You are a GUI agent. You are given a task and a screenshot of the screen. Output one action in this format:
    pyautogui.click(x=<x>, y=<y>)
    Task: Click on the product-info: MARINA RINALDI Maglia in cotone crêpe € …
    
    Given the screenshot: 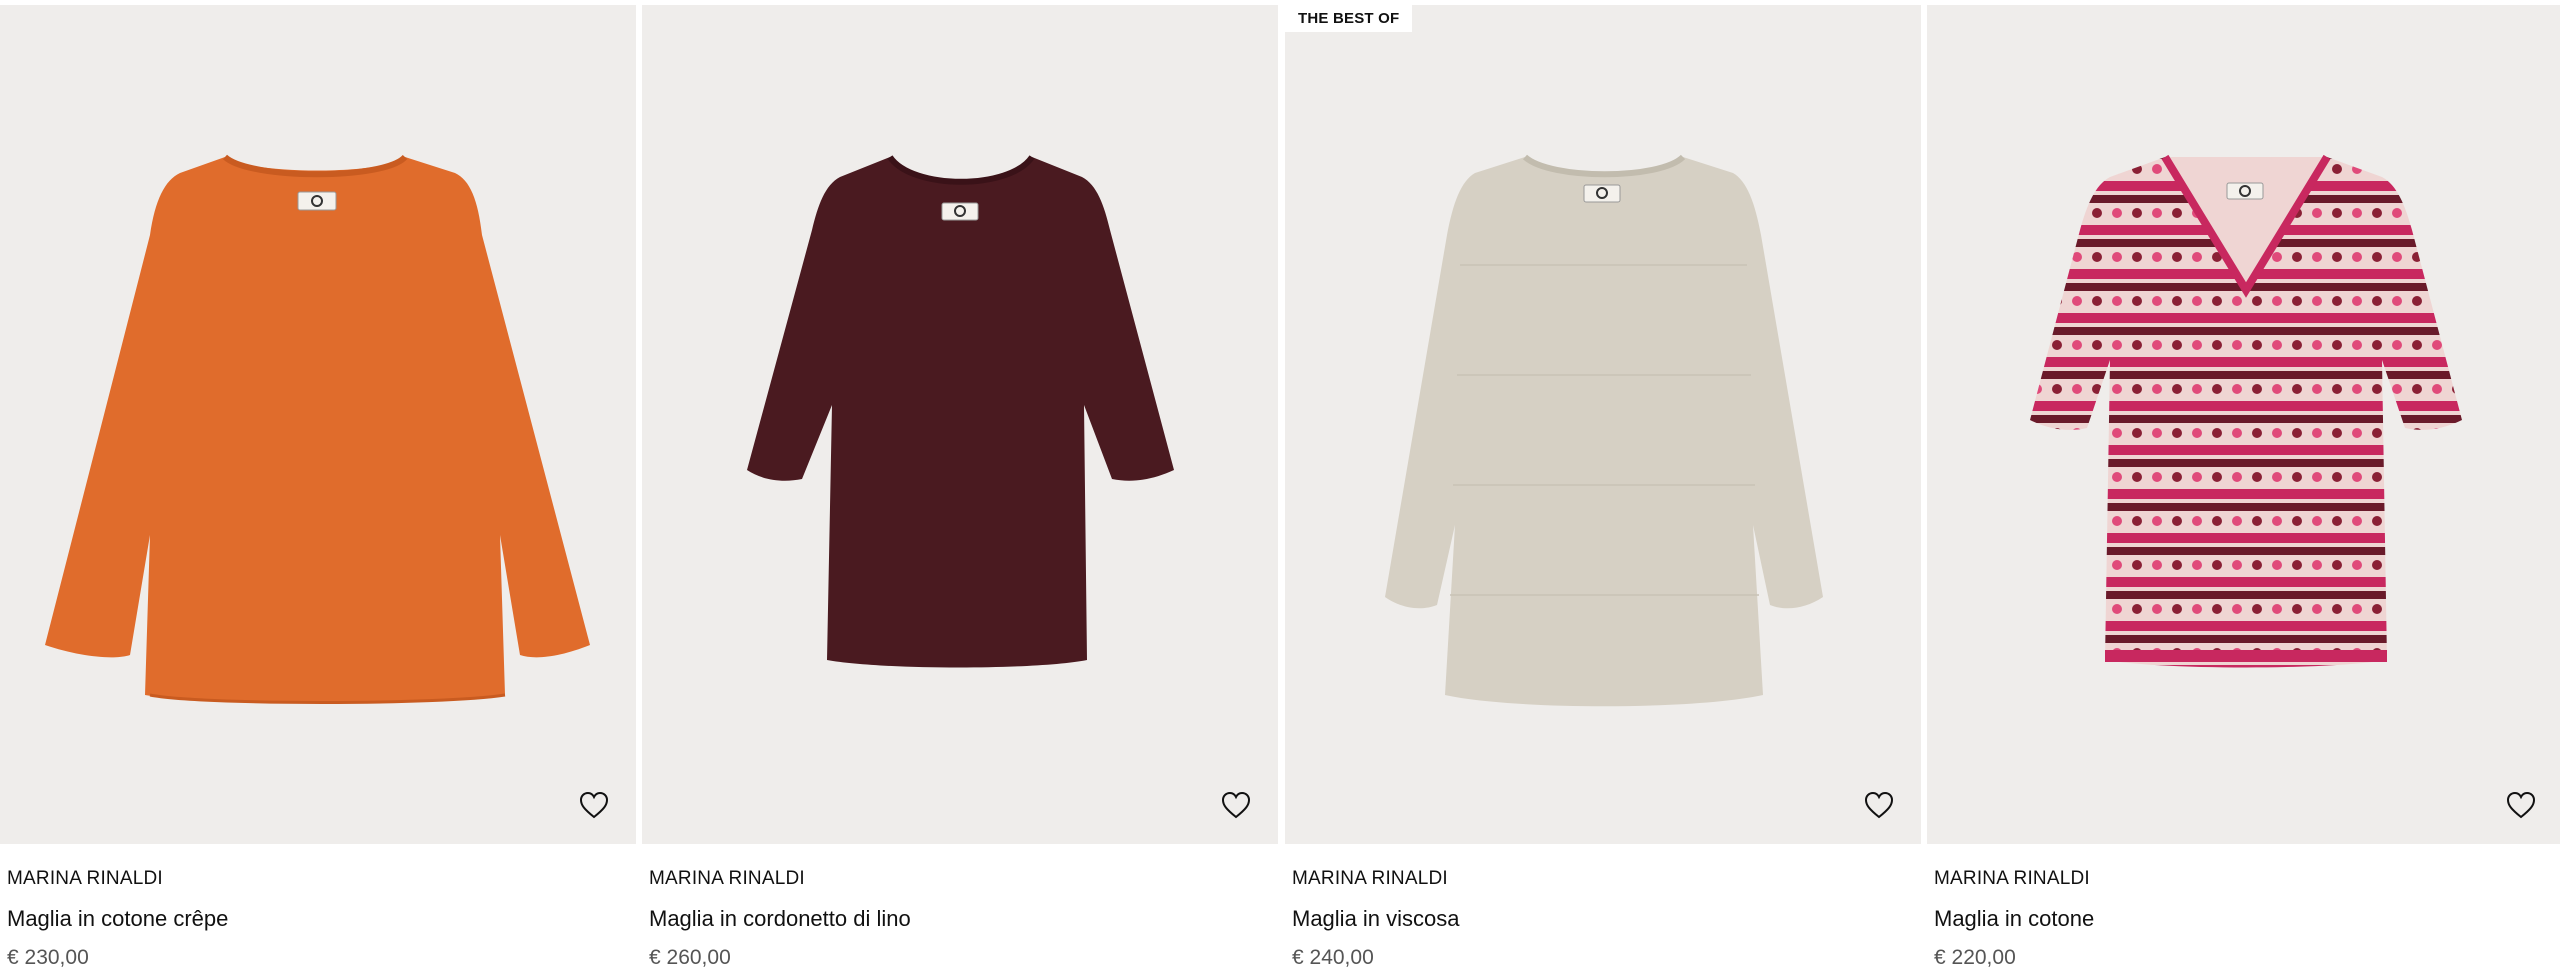 What is the action you would take?
    pyautogui.click(x=318, y=919)
    